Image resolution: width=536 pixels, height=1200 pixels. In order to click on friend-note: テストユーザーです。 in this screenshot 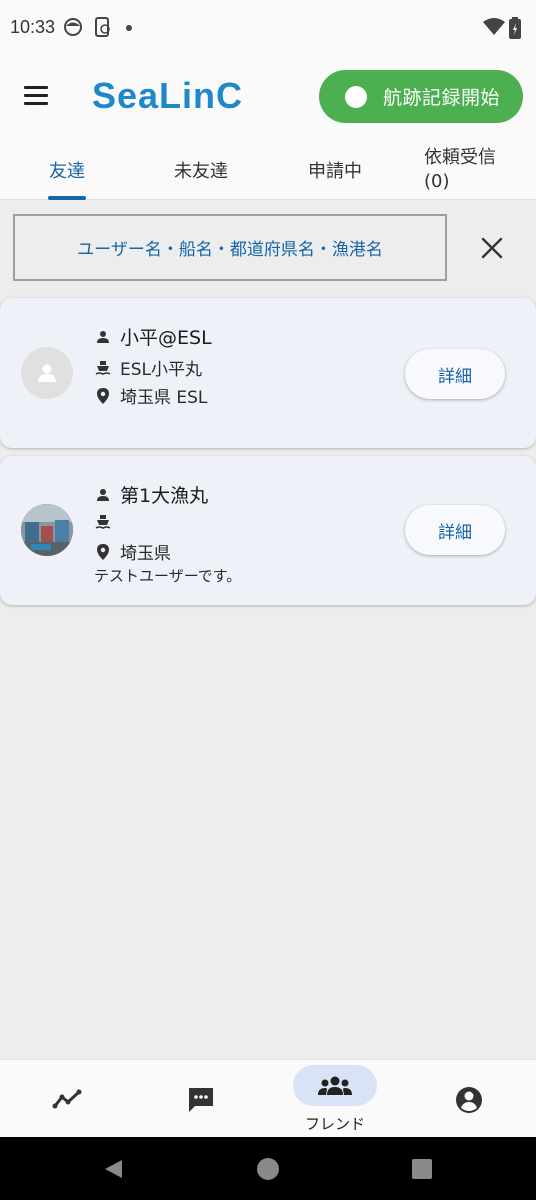, I will do `click(168, 576)`.